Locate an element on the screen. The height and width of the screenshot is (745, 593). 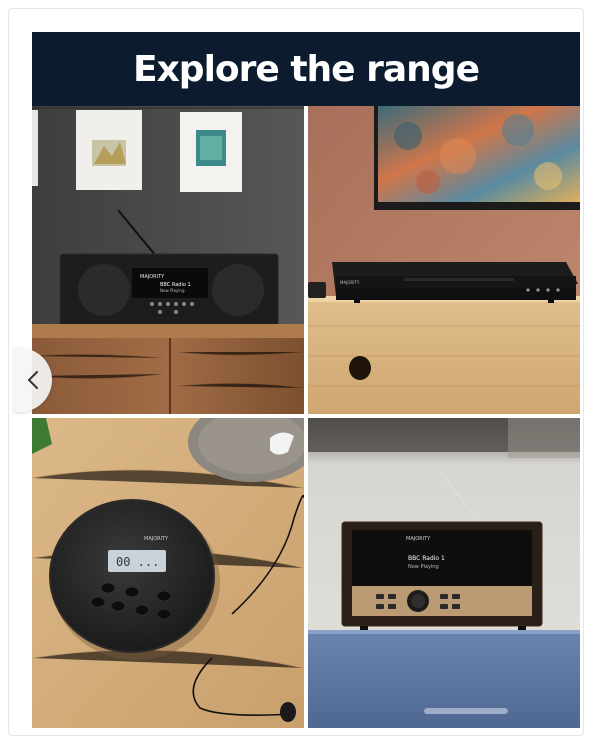
banner-title: Explore the range is located at coordinates (306, 69).